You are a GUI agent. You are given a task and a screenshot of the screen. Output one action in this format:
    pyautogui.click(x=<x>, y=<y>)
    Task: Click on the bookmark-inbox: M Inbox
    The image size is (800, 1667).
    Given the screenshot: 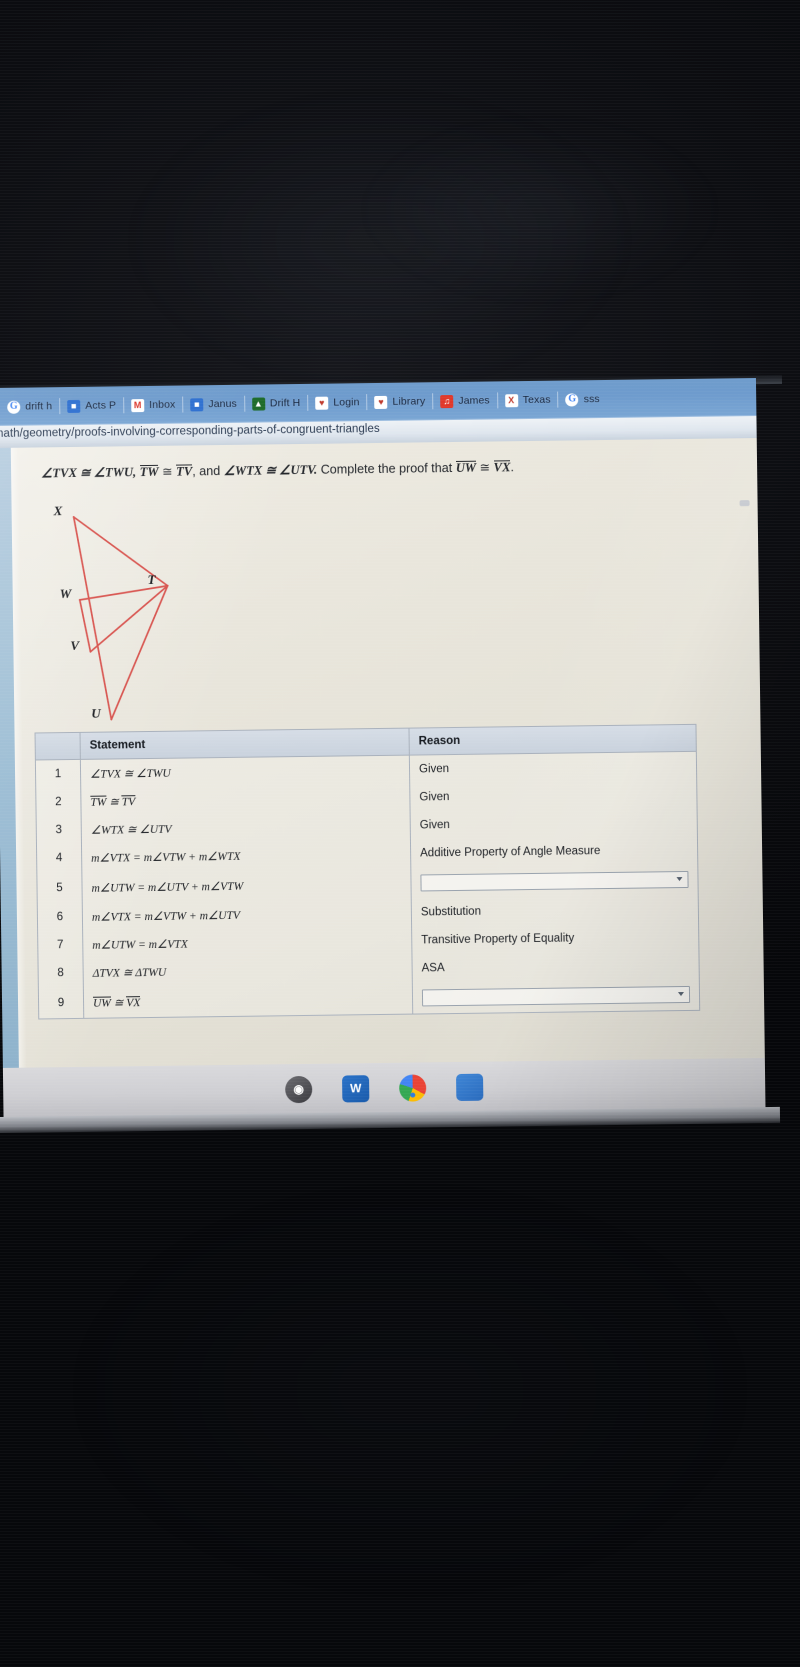 What is the action you would take?
    pyautogui.click(x=153, y=405)
    